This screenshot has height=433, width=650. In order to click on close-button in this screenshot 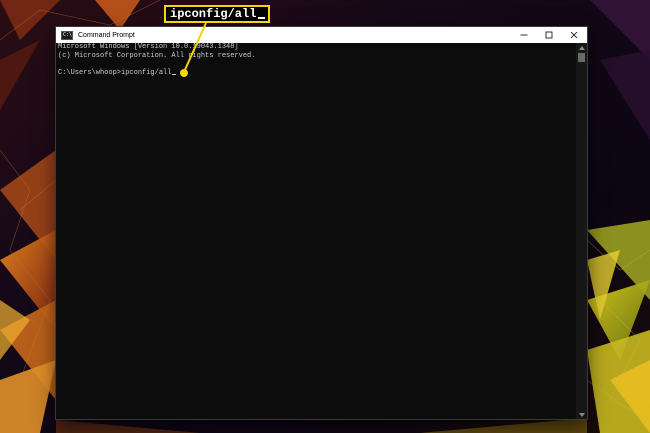, I will do `click(574, 35)`.